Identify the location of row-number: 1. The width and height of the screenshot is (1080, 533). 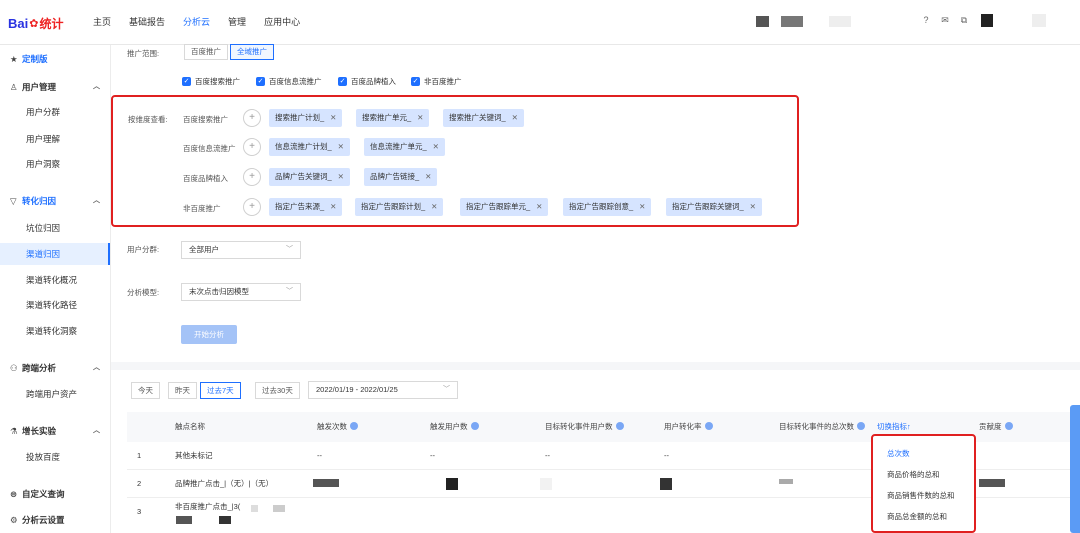
(139, 455).